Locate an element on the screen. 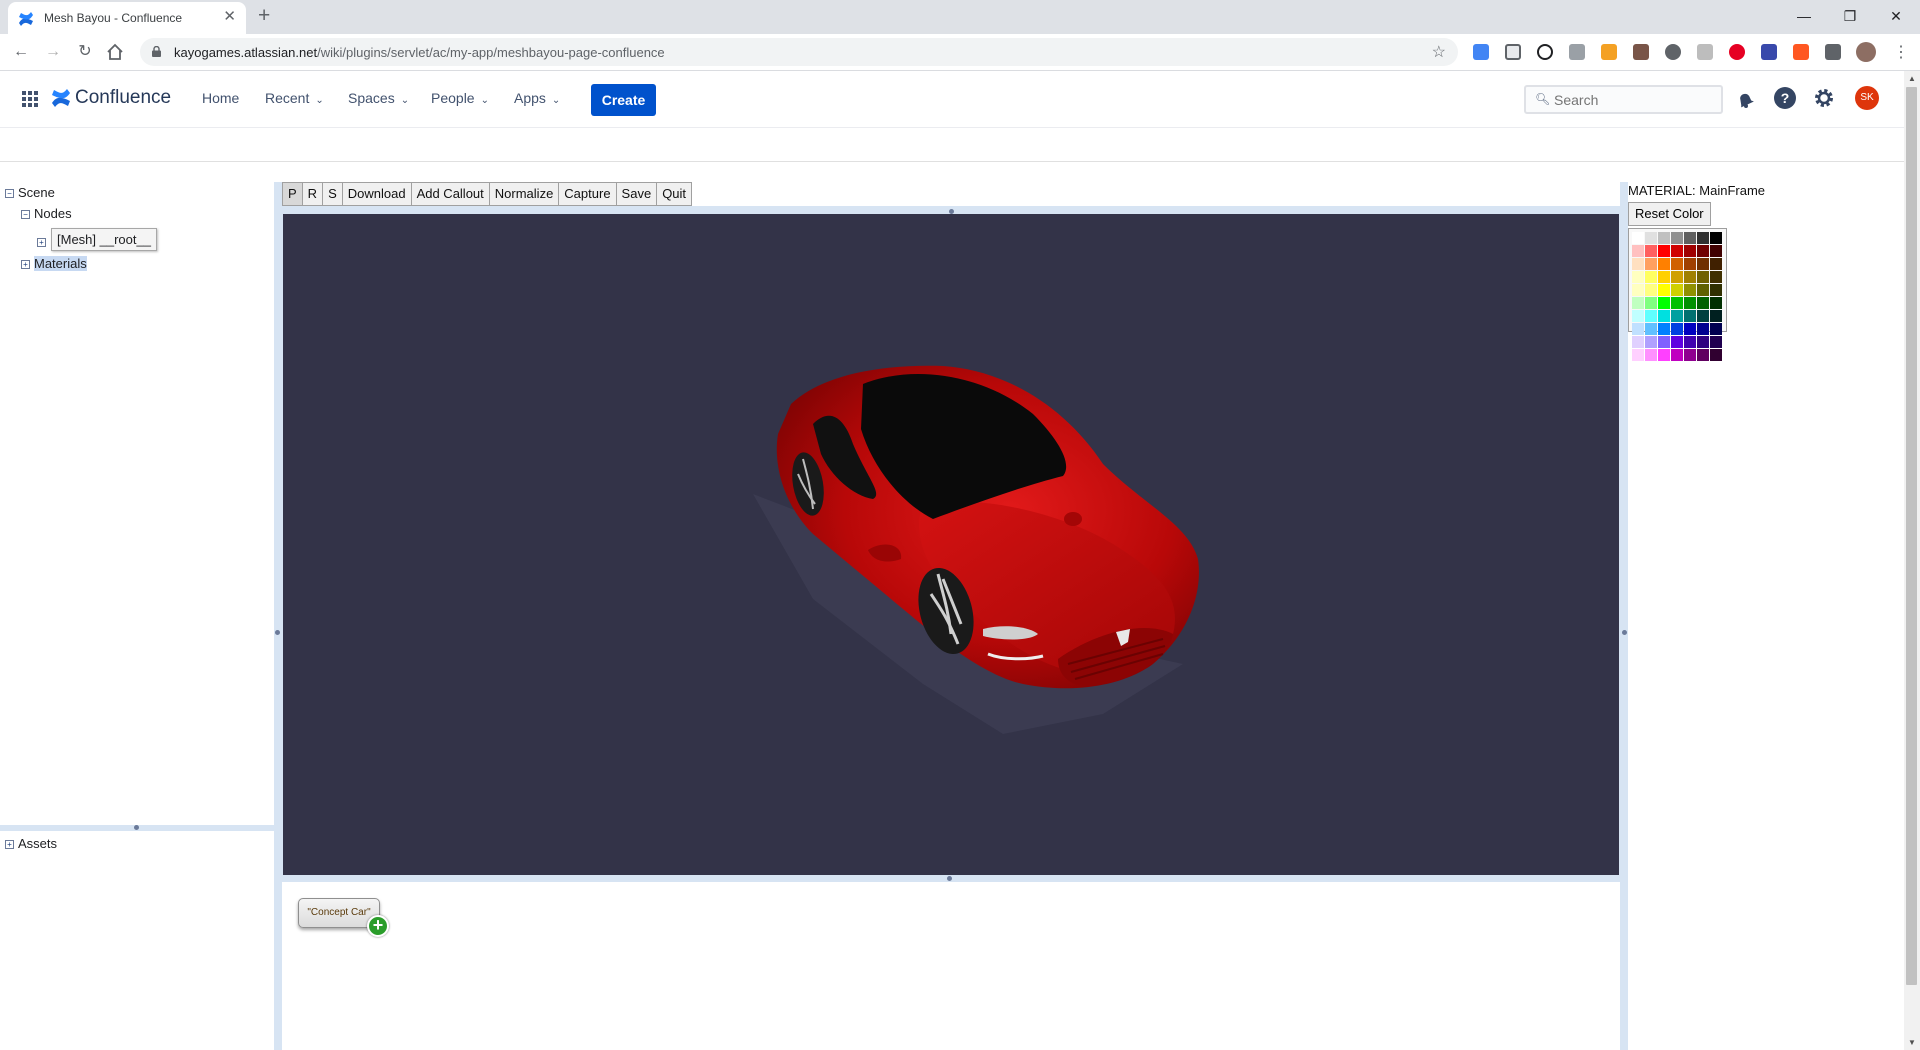 Image resolution: width=1920 pixels, height=1050 pixels. browser-tab: Mesh Bayou - Confluence ✕ is located at coordinates (127, 18).